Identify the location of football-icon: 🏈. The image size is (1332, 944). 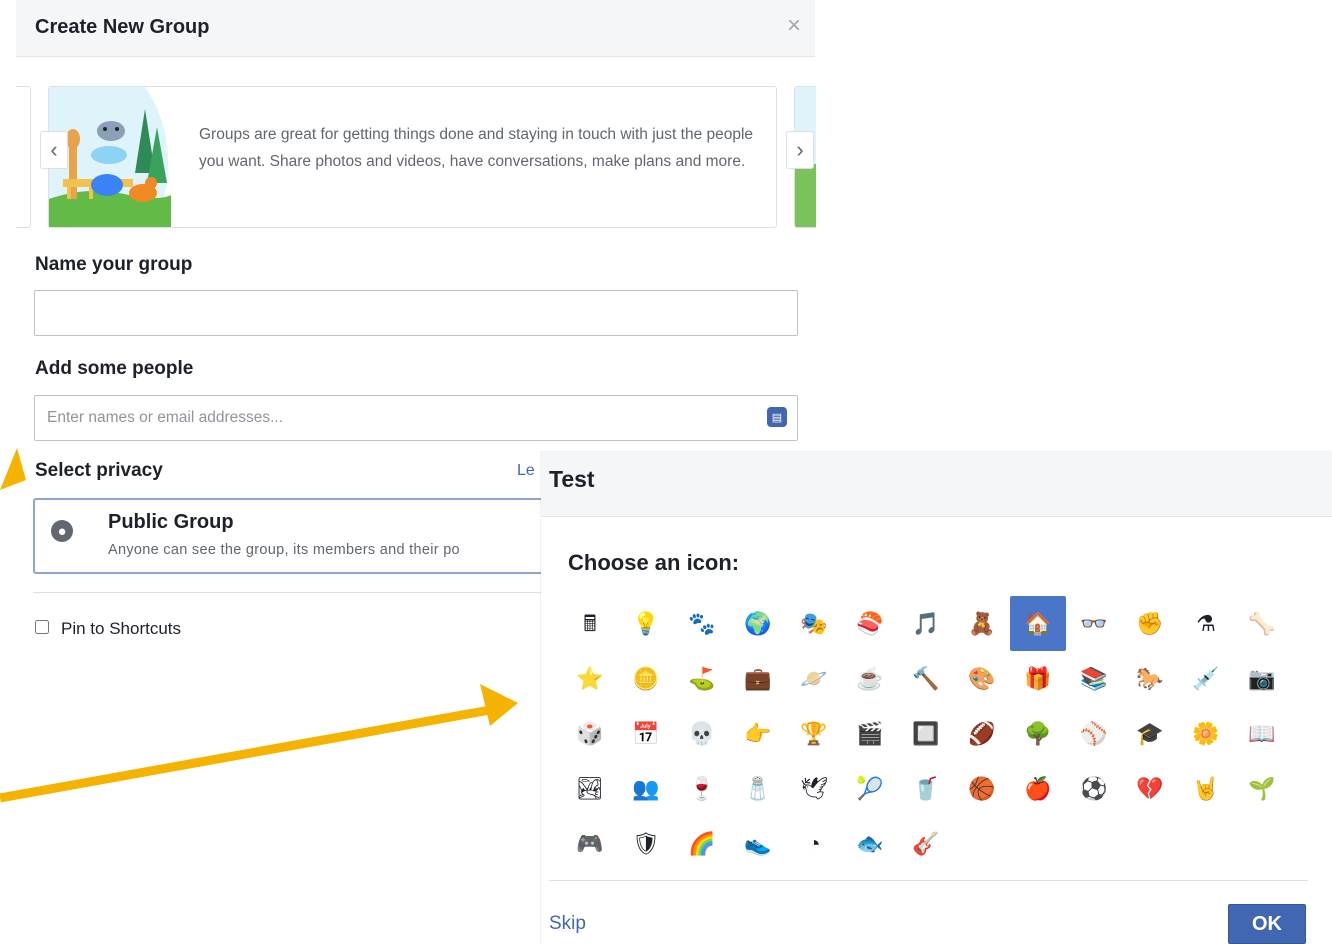
(982, 733).